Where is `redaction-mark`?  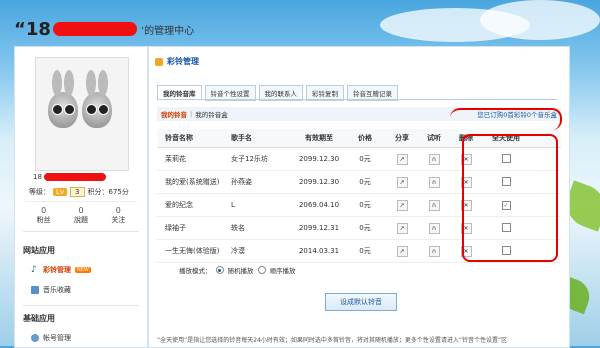 redaction-mark is located at coordinates (74, 177).